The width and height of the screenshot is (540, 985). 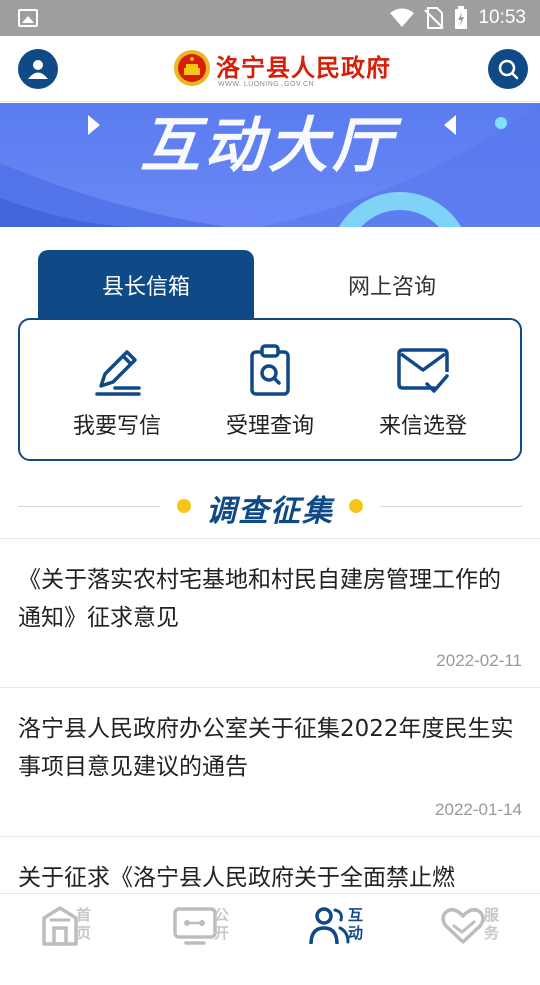 I want to click on selected-letters-label: 来信选登, so click(x=422, y=426).